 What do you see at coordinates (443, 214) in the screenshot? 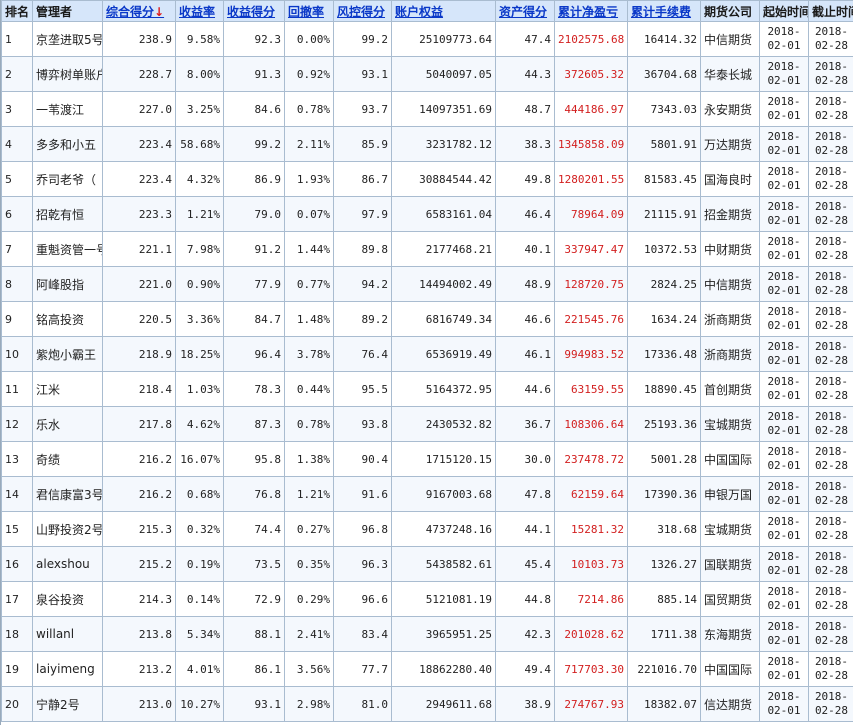
I see `cell-equity: 6583161.04` at bounding box center [443, 214].